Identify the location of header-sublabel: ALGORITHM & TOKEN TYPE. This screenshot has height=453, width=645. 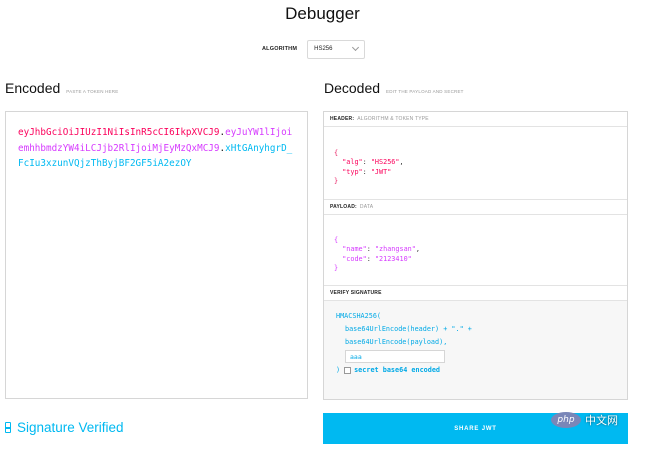
(393, 119).